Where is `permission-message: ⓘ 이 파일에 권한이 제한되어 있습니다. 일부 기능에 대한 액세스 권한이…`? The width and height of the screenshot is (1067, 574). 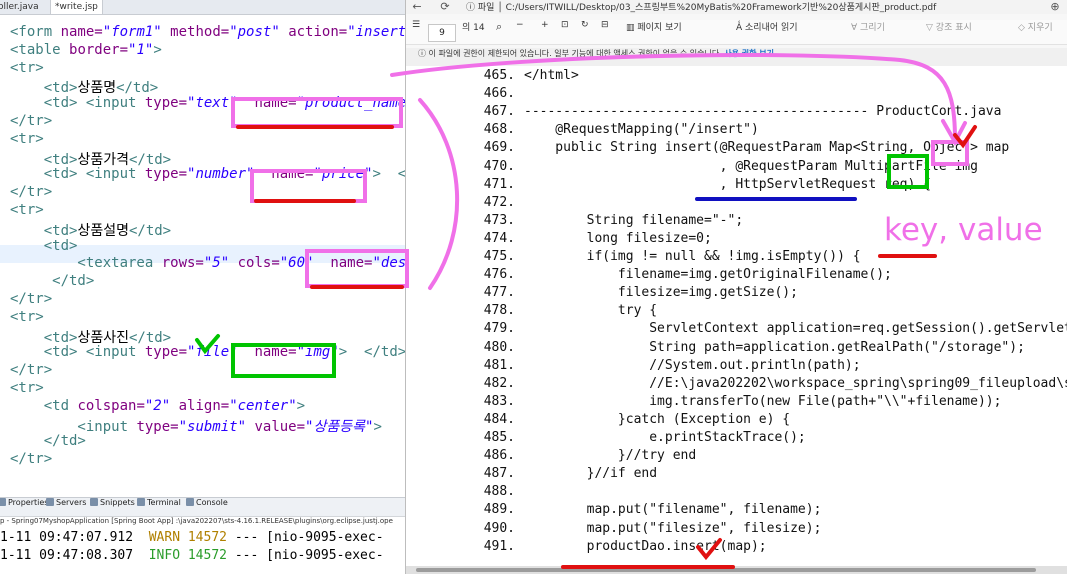 permission-message: ⓘ 이 파일에 권한이 제한되어 있습니다. 일부 기능에 대한 액세스 권한이… is located at coordinates (596, 57).